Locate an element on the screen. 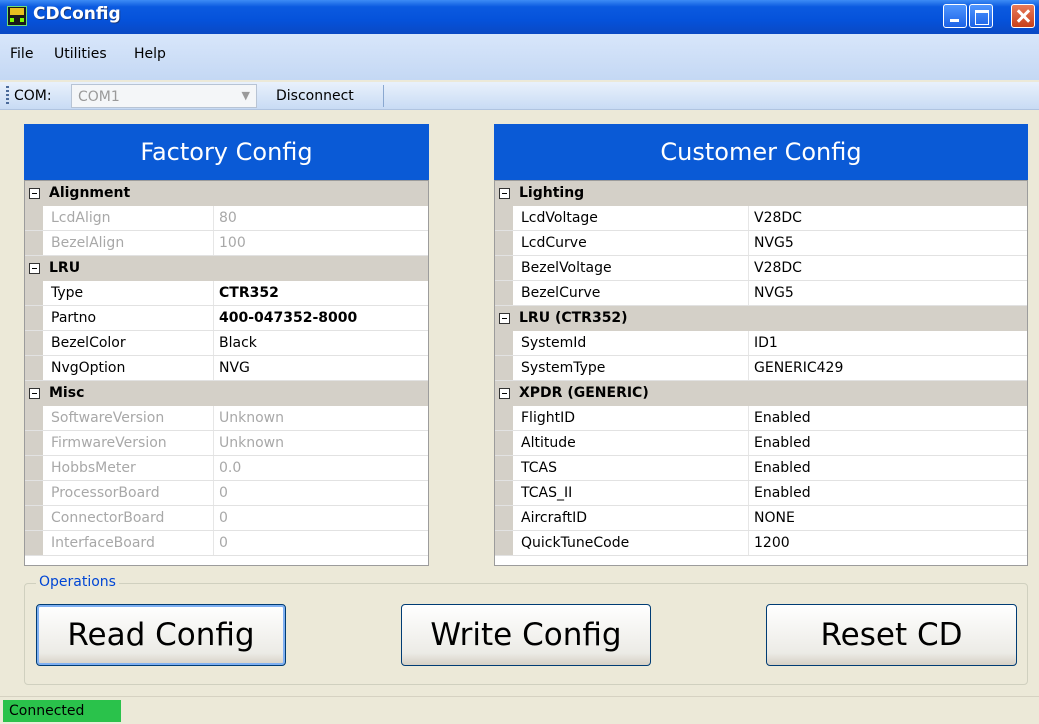 The width and height of the screenshot is (1039, 724). property-value: 400-047352-8000 is located at coordinates (288, 318).